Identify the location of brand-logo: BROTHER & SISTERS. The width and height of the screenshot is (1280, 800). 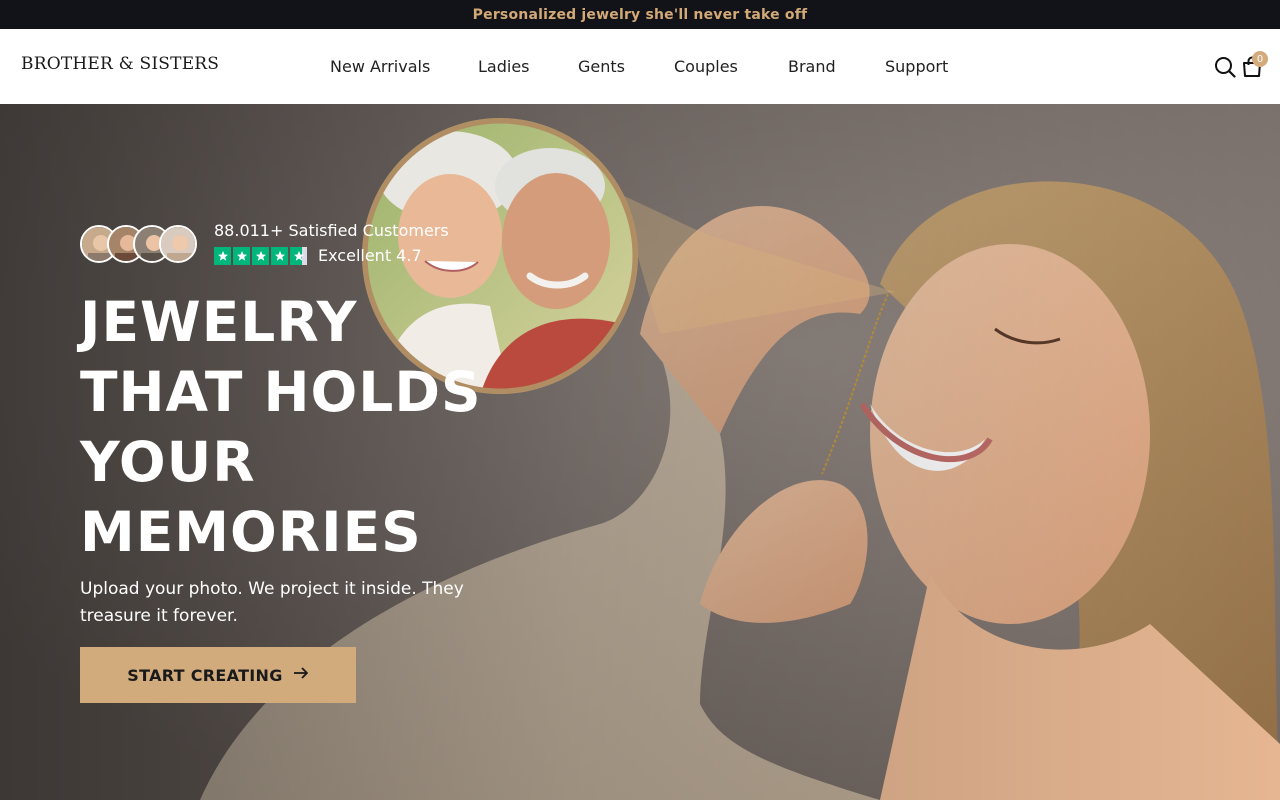
(120, 64).